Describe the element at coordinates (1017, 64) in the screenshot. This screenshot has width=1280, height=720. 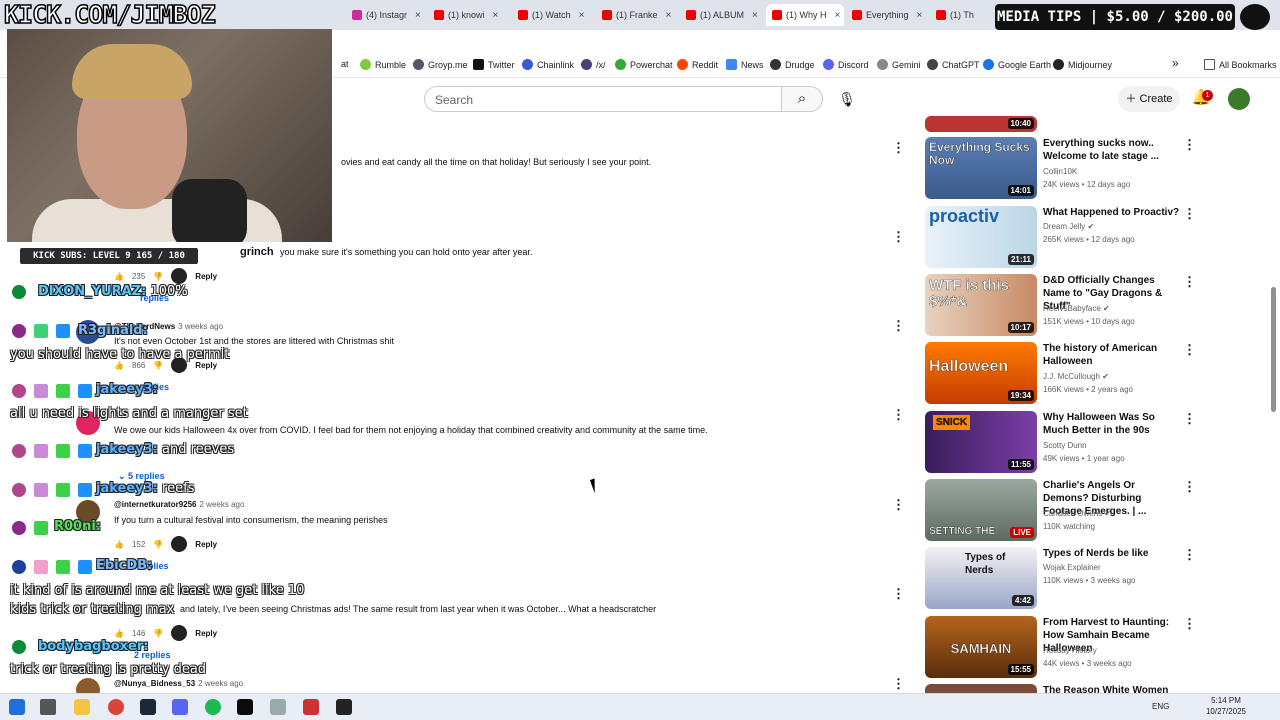
I see `bookmark-google-earth: Google Earth` at that location.